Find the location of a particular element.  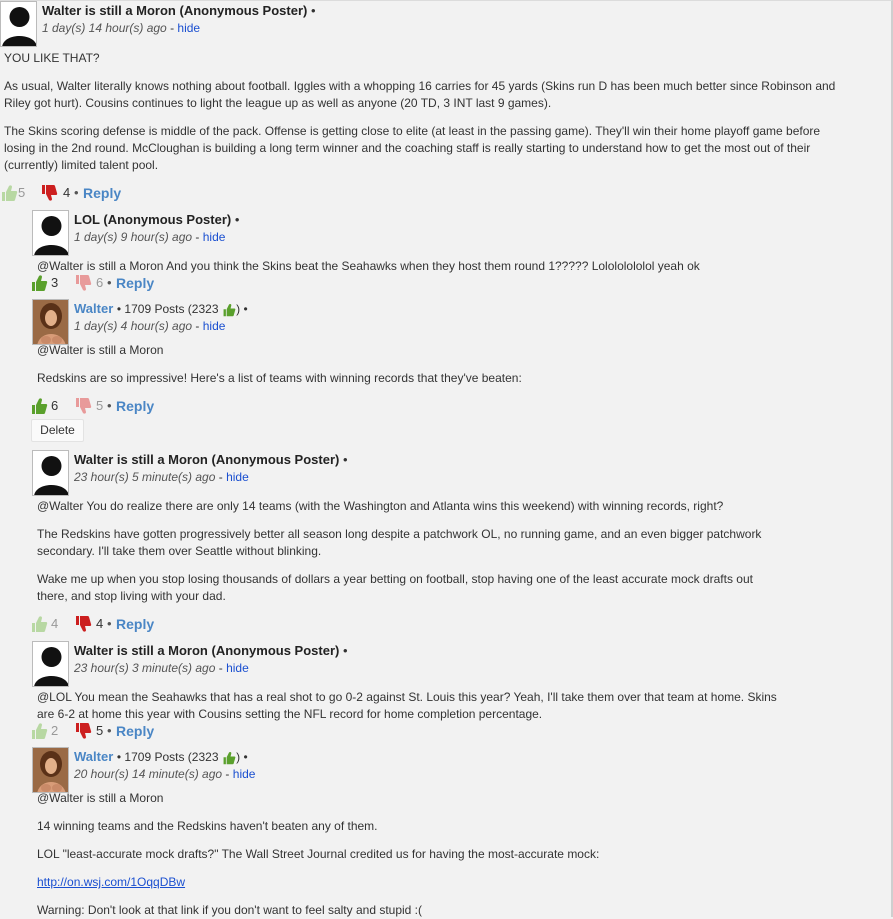

vote-bar: 4 4 • Reply is located at coordinates (130, 626).